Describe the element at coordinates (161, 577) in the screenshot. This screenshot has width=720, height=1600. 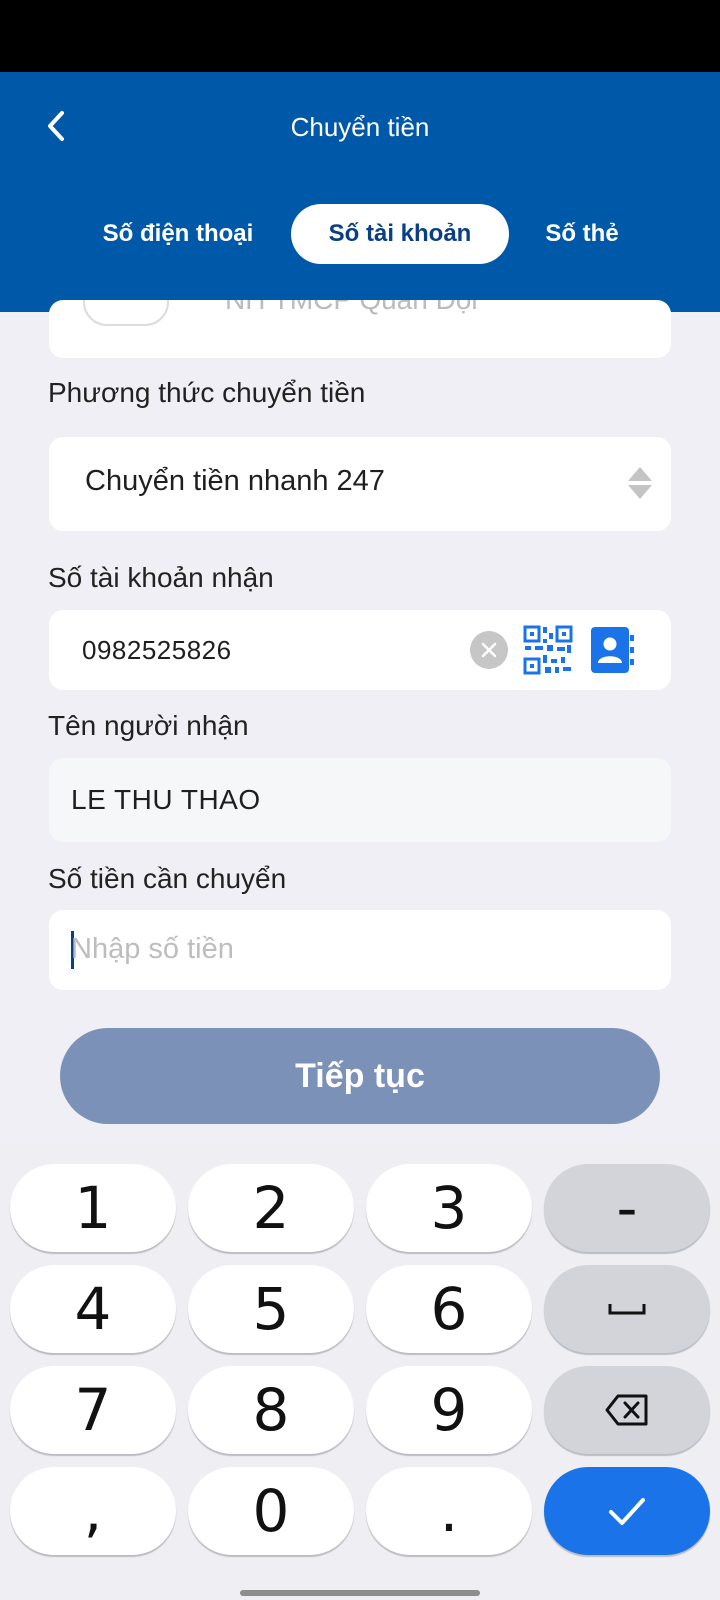
I see `account-label: Số tài khoản nhận` at that location.